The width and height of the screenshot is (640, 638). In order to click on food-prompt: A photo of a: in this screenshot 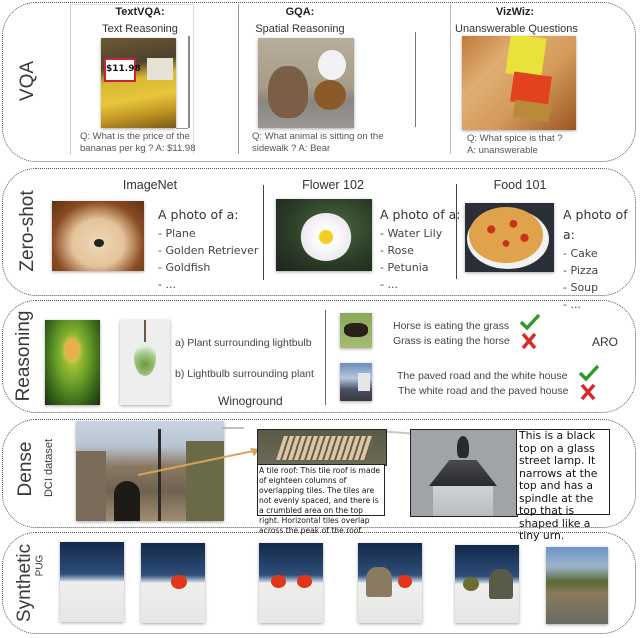, I will do `click(595, 224)`.